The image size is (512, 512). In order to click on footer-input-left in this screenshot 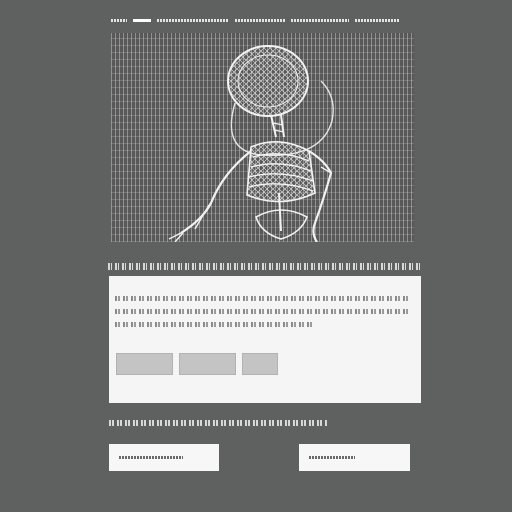, I will do `click(164, 457)`.